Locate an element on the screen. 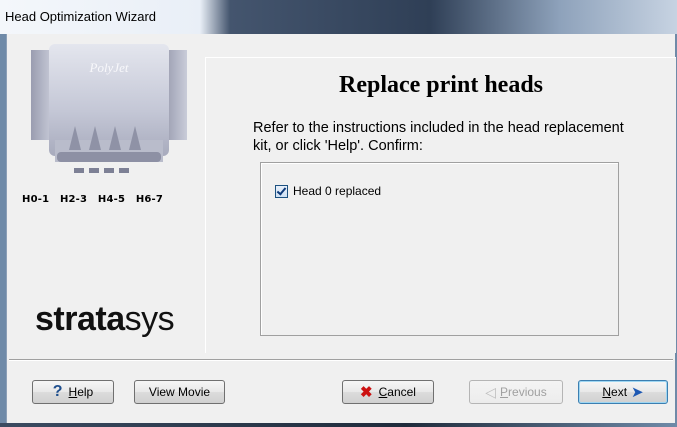  cancel-button: ✖ Cancel is located at coordinates (388, 392).